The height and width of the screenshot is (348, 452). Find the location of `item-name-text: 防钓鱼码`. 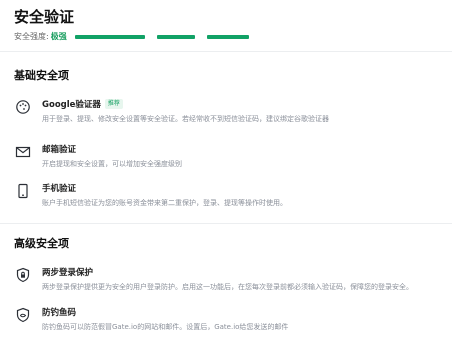

item-name-text: 防钓鱼码 is located at coordinates (59, 313).